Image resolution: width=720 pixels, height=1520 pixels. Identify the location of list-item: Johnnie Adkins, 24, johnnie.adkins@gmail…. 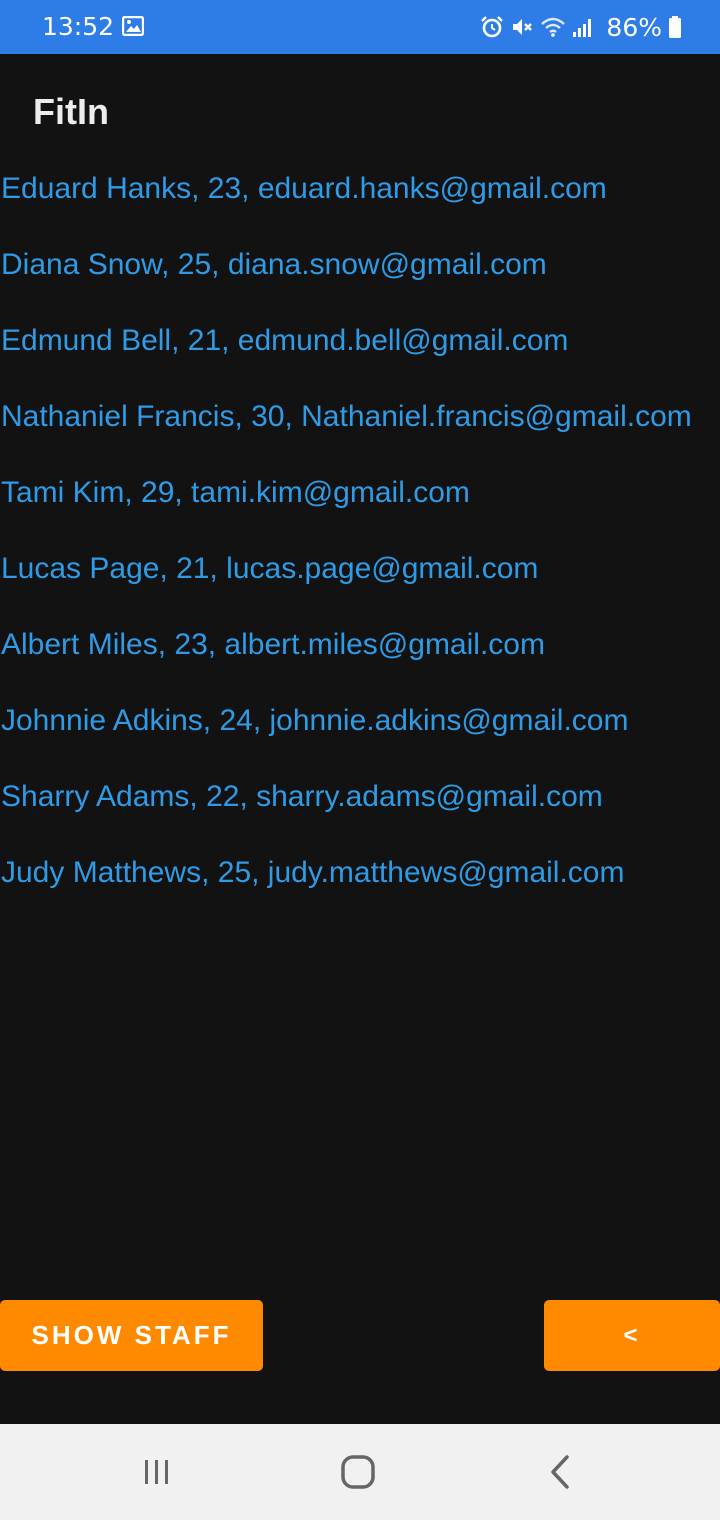
(359, 721).